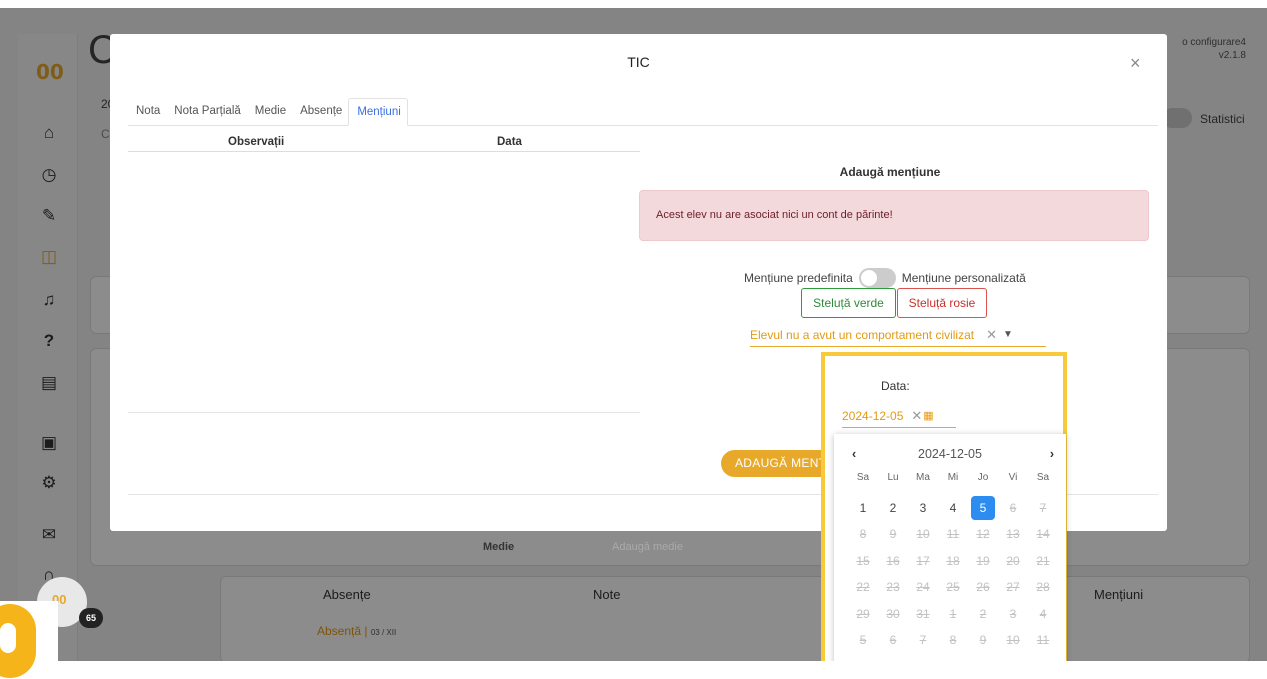 This screenshot has height=679, width=1267. Describe the element at coordinates (983, 560) in the screenshot. I see `calendar-day: 19` at that location.